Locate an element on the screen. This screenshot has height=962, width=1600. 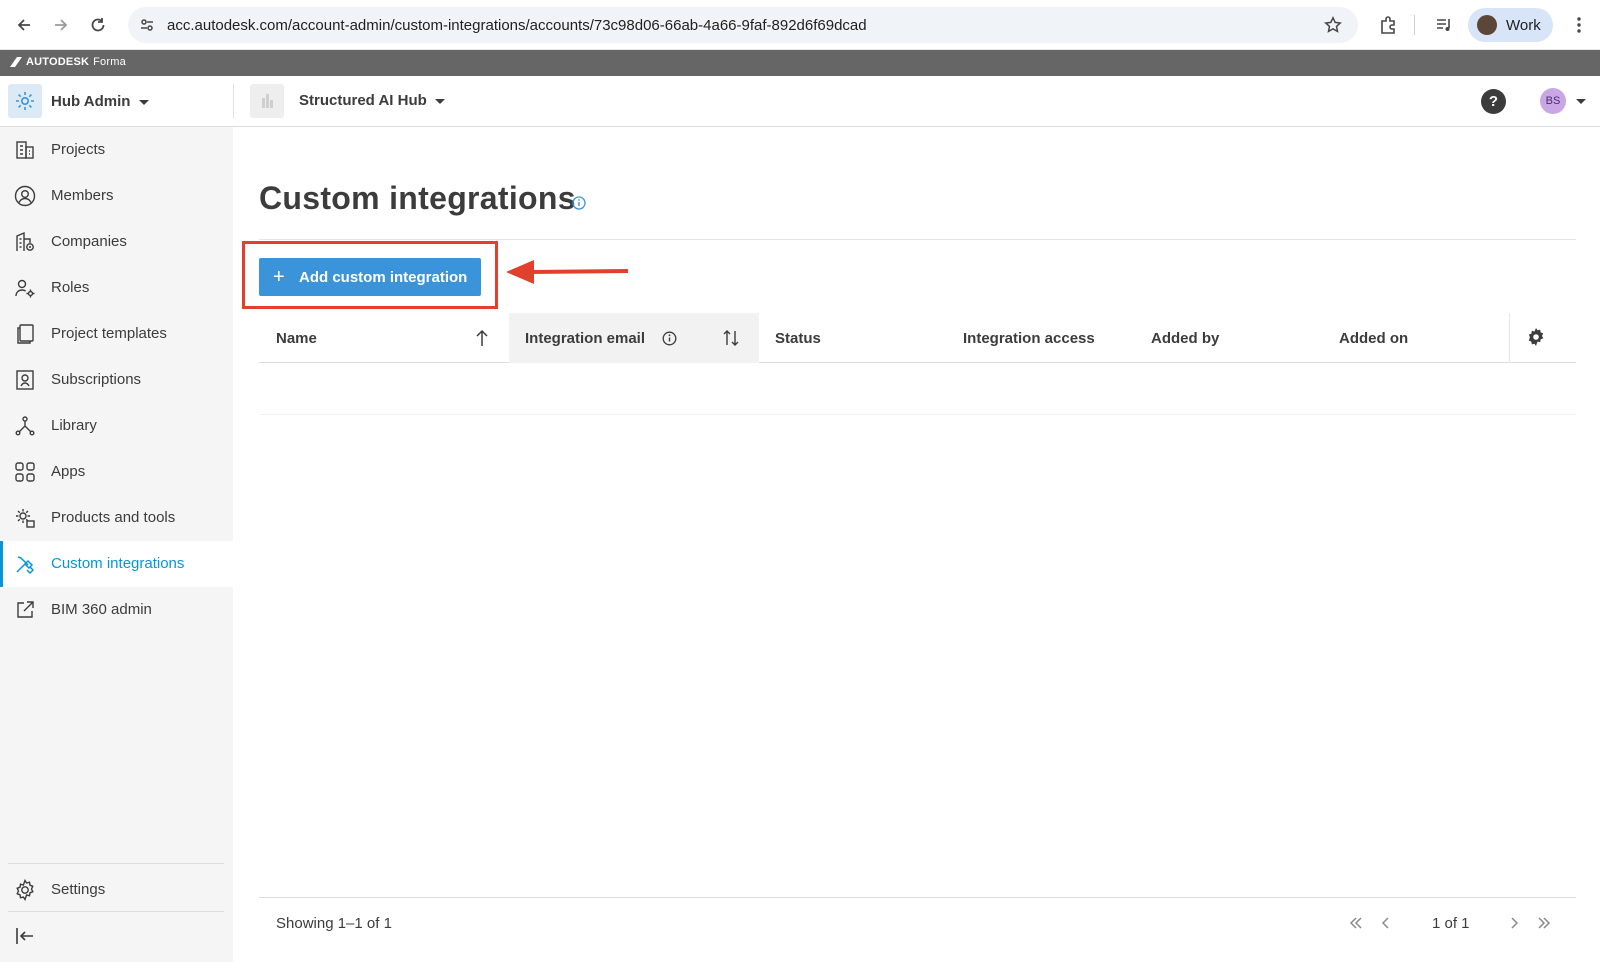
table-row-divider is located at coordinates (917, 414).